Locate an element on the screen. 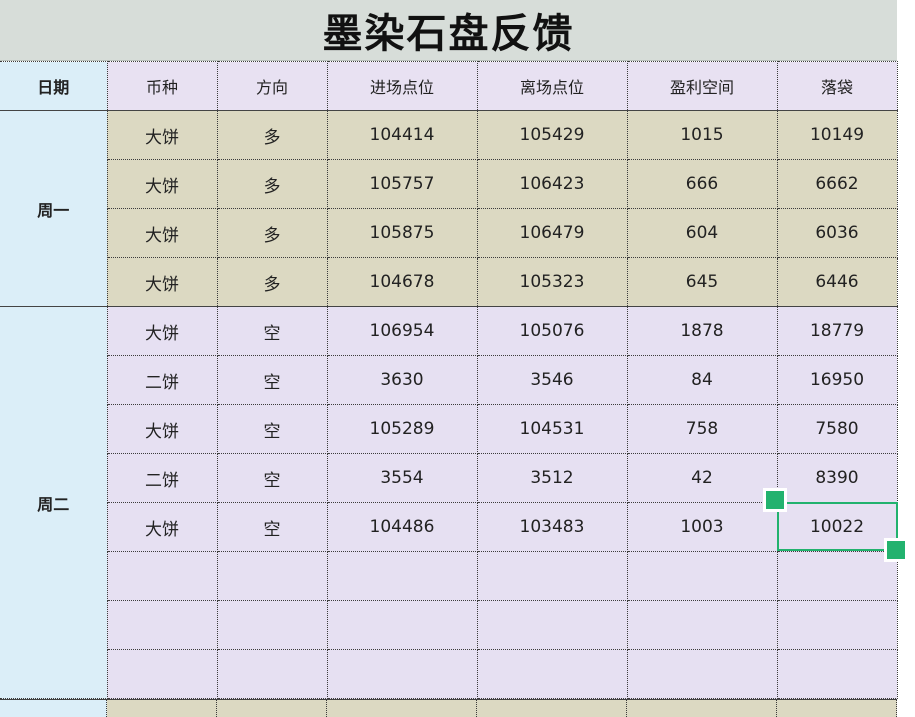 The image size is (915, 717). cell-exit: 106479 is located at coordinates (552, 233).